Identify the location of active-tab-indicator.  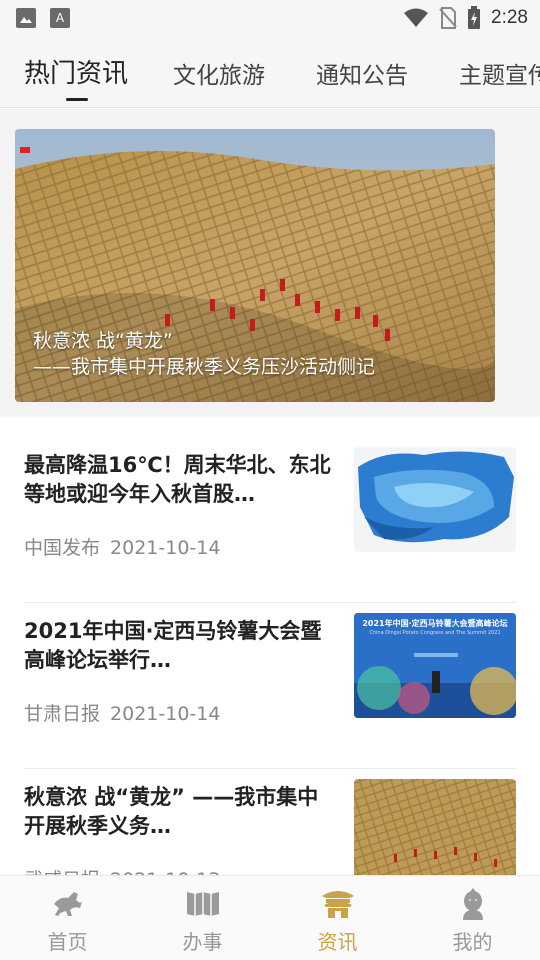
(77, 99).